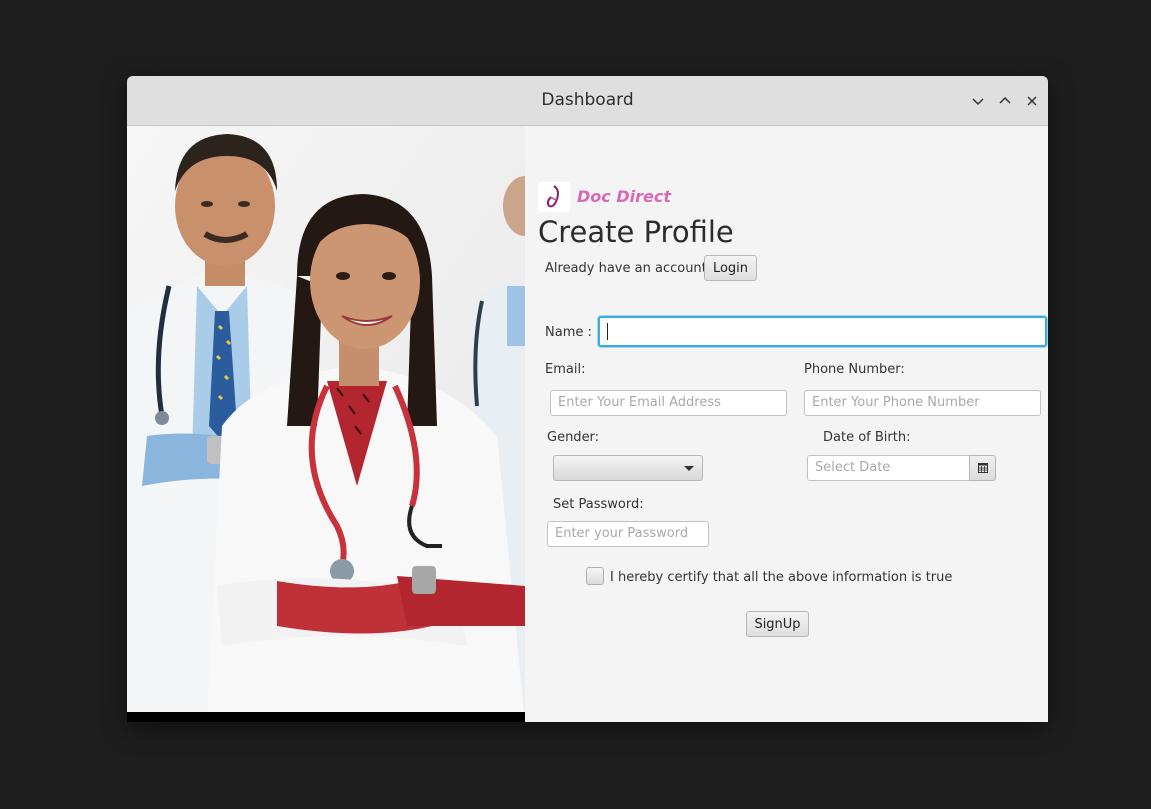 This screenshot has width=1151, height=809. I want to click on title-bar: Dashboard, so click(587, 101).